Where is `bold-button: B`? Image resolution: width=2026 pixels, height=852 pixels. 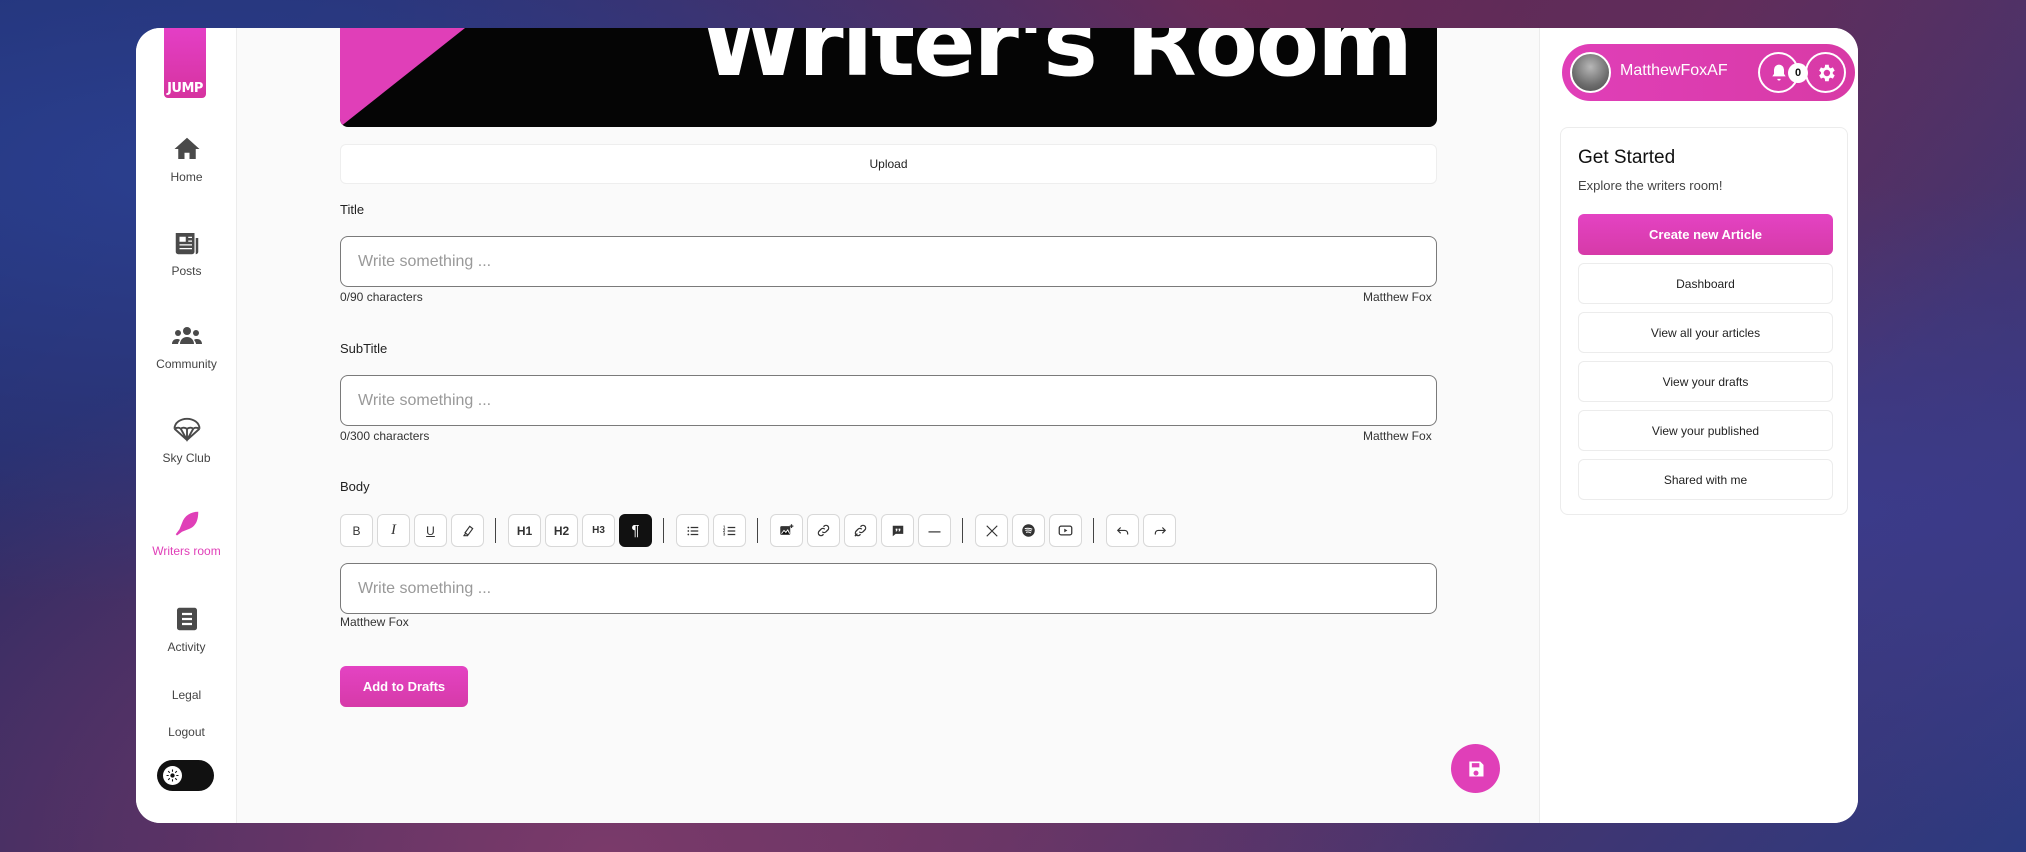 bold-button: B is located at coordinates (356, 530).